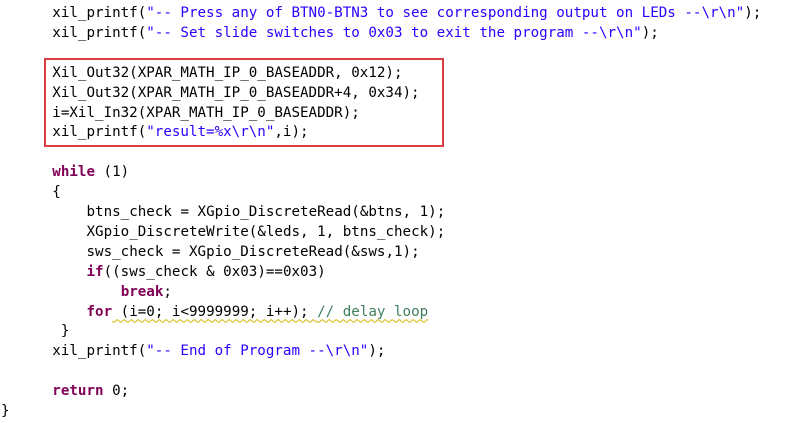 This screenshot has width=802, height=423. I want to click on code-token: {, so click(56, 192).